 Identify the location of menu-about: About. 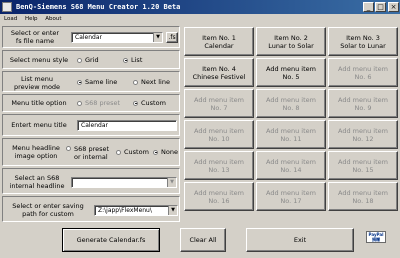
(53, 19).